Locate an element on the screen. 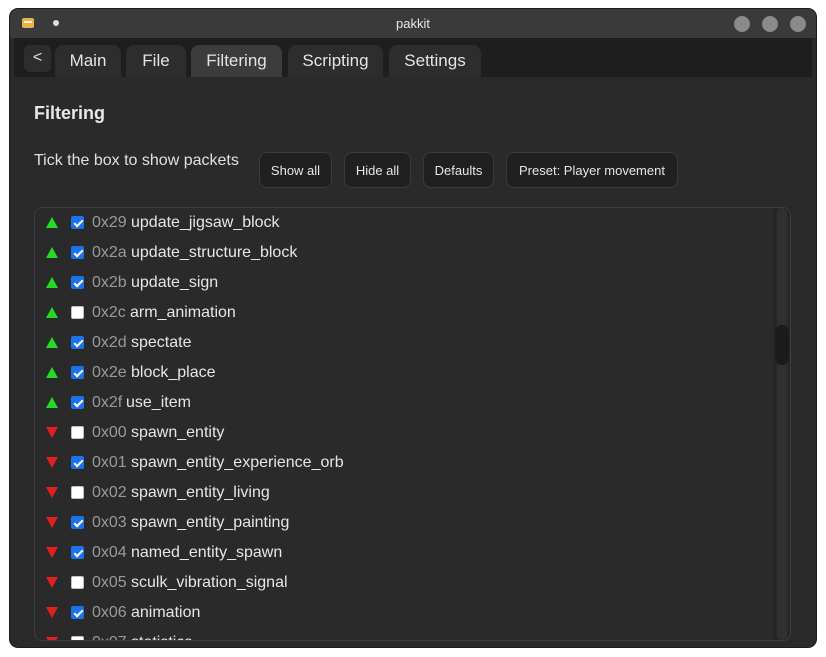 The image size is (826, 657). packet-name: spectate is located at coordinates (161, 343).